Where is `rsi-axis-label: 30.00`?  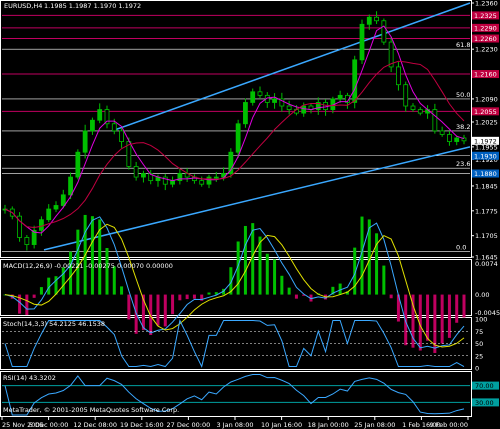 rsi-axis-label: 30.00 is located at coordinates (484, 403).